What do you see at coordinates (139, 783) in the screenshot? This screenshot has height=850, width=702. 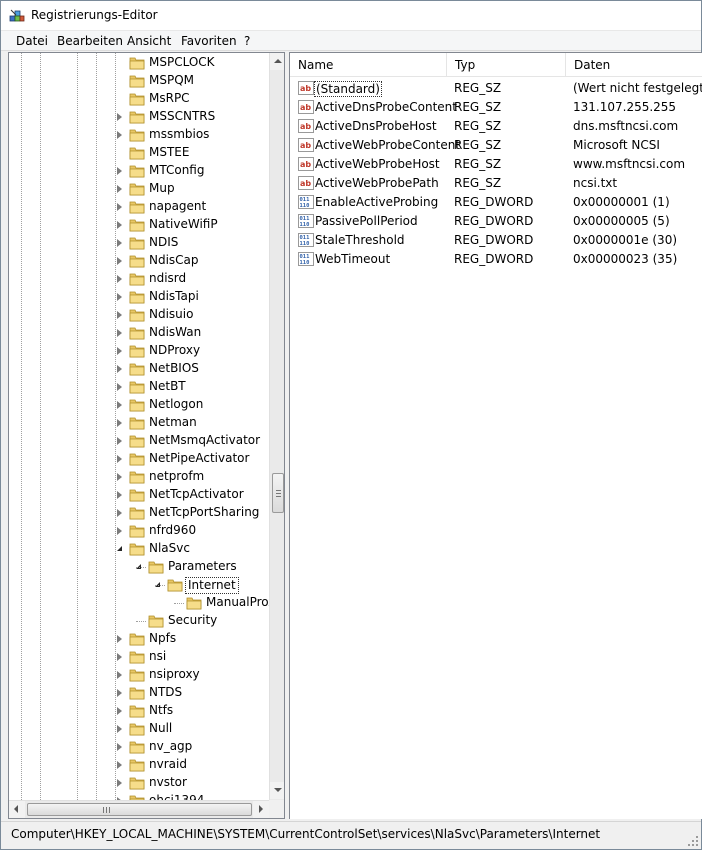 I see `tree-item: nvstor` at bounding box center [139, 783].